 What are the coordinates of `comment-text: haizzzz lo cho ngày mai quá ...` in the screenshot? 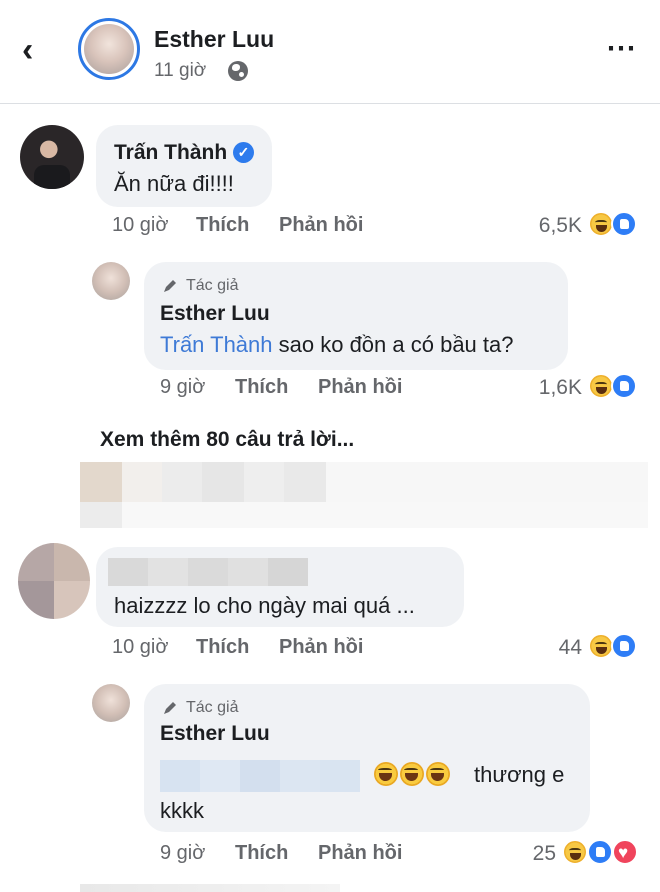 It's located at (264, 605).